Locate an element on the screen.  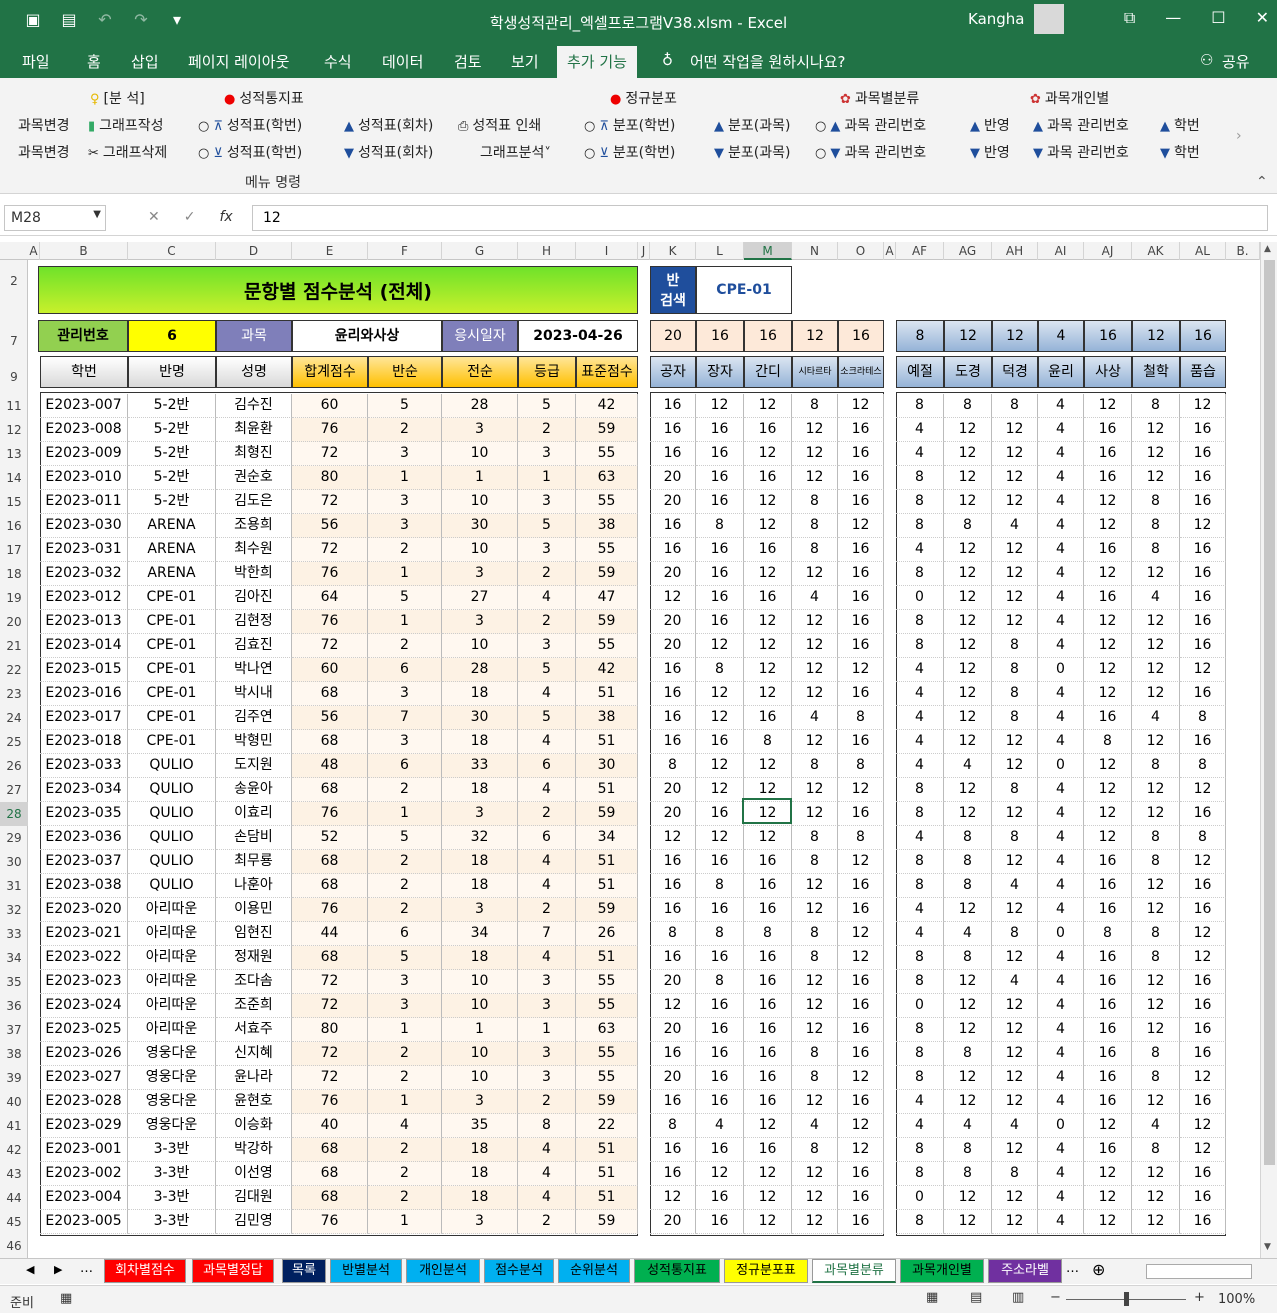
class-search-value: CPE-01 is located at coordinates (744, 290).